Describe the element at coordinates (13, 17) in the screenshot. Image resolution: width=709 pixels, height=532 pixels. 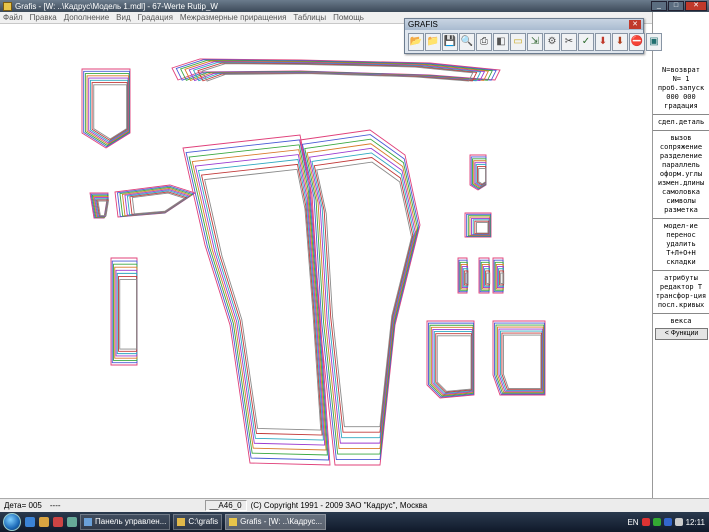
I see `menu-file: Файл` at that location.